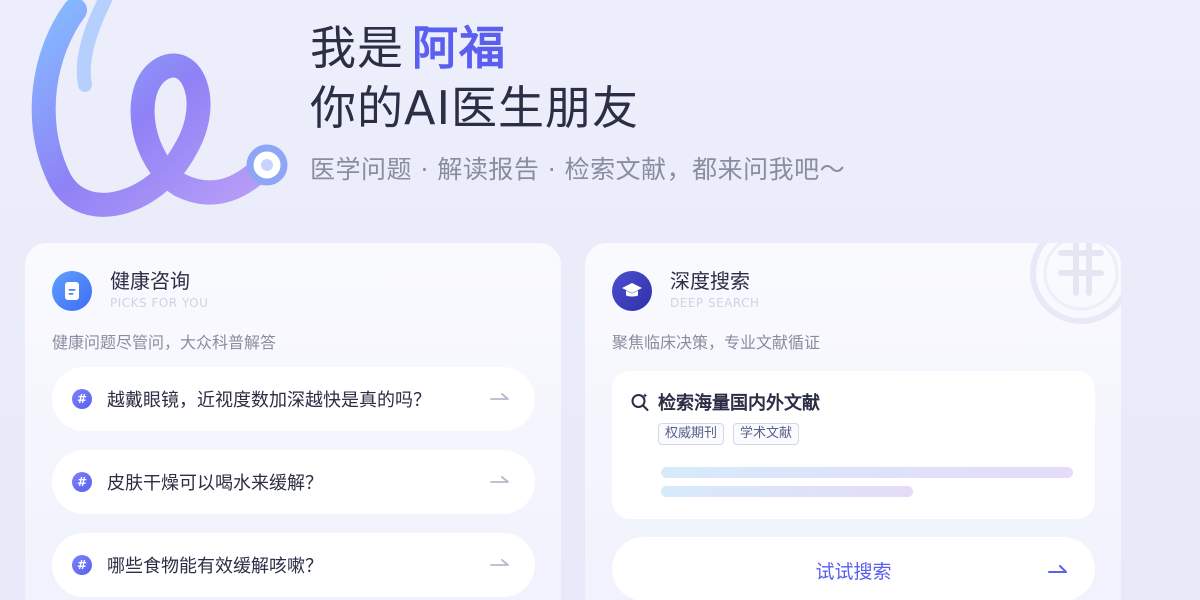  I want to click on search-sparkle-icon, so click(640, 402).